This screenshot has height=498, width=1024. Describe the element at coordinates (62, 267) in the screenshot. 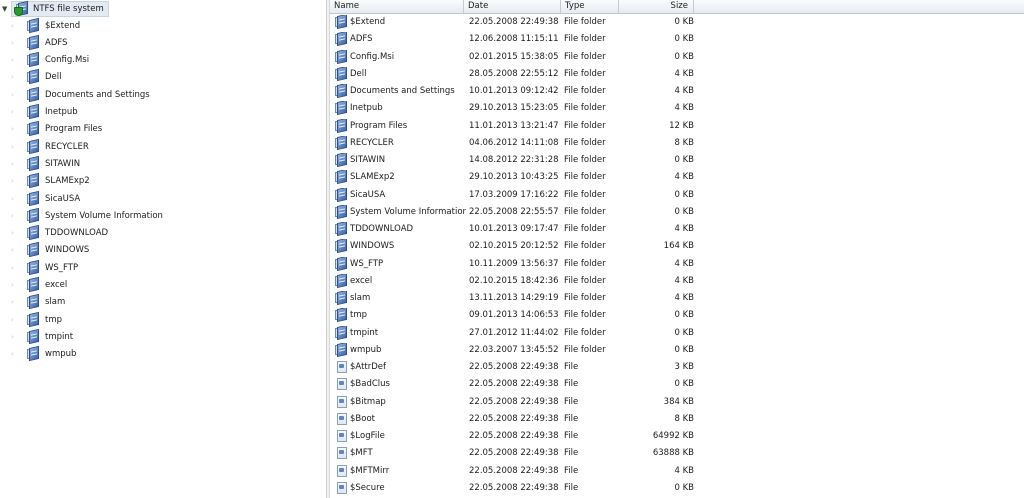

I see `tree-item-label: WS_FTP` at that location.